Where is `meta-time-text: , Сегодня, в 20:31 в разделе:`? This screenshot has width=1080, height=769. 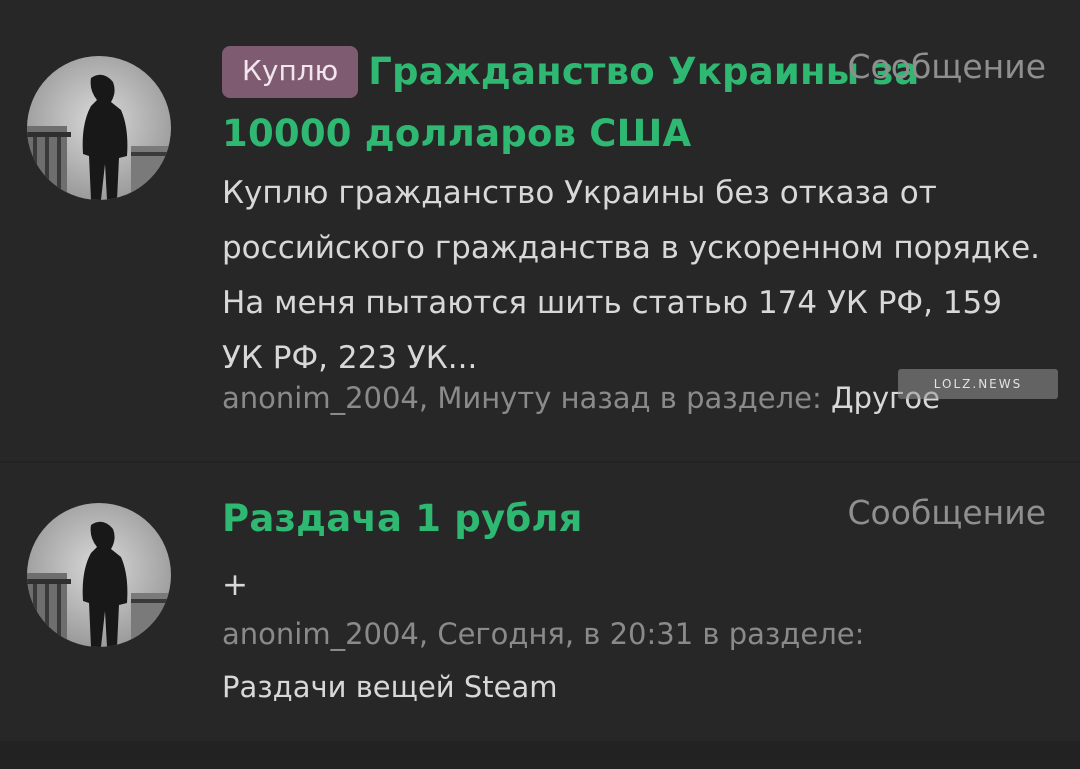 meta-time-text: , Сегодня, в 20:31 в разделе: is located at coordinates (641, 634).